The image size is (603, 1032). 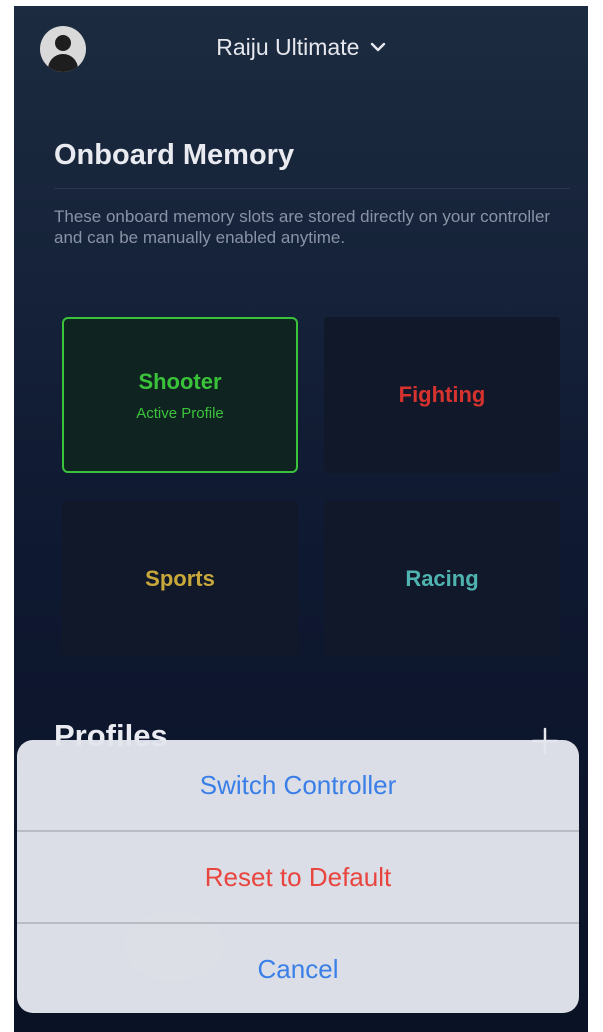 What do you see at coordinates (377, 47) in the screenshot?
I see `chevron-down-icon` at bounding box center [377, 47].